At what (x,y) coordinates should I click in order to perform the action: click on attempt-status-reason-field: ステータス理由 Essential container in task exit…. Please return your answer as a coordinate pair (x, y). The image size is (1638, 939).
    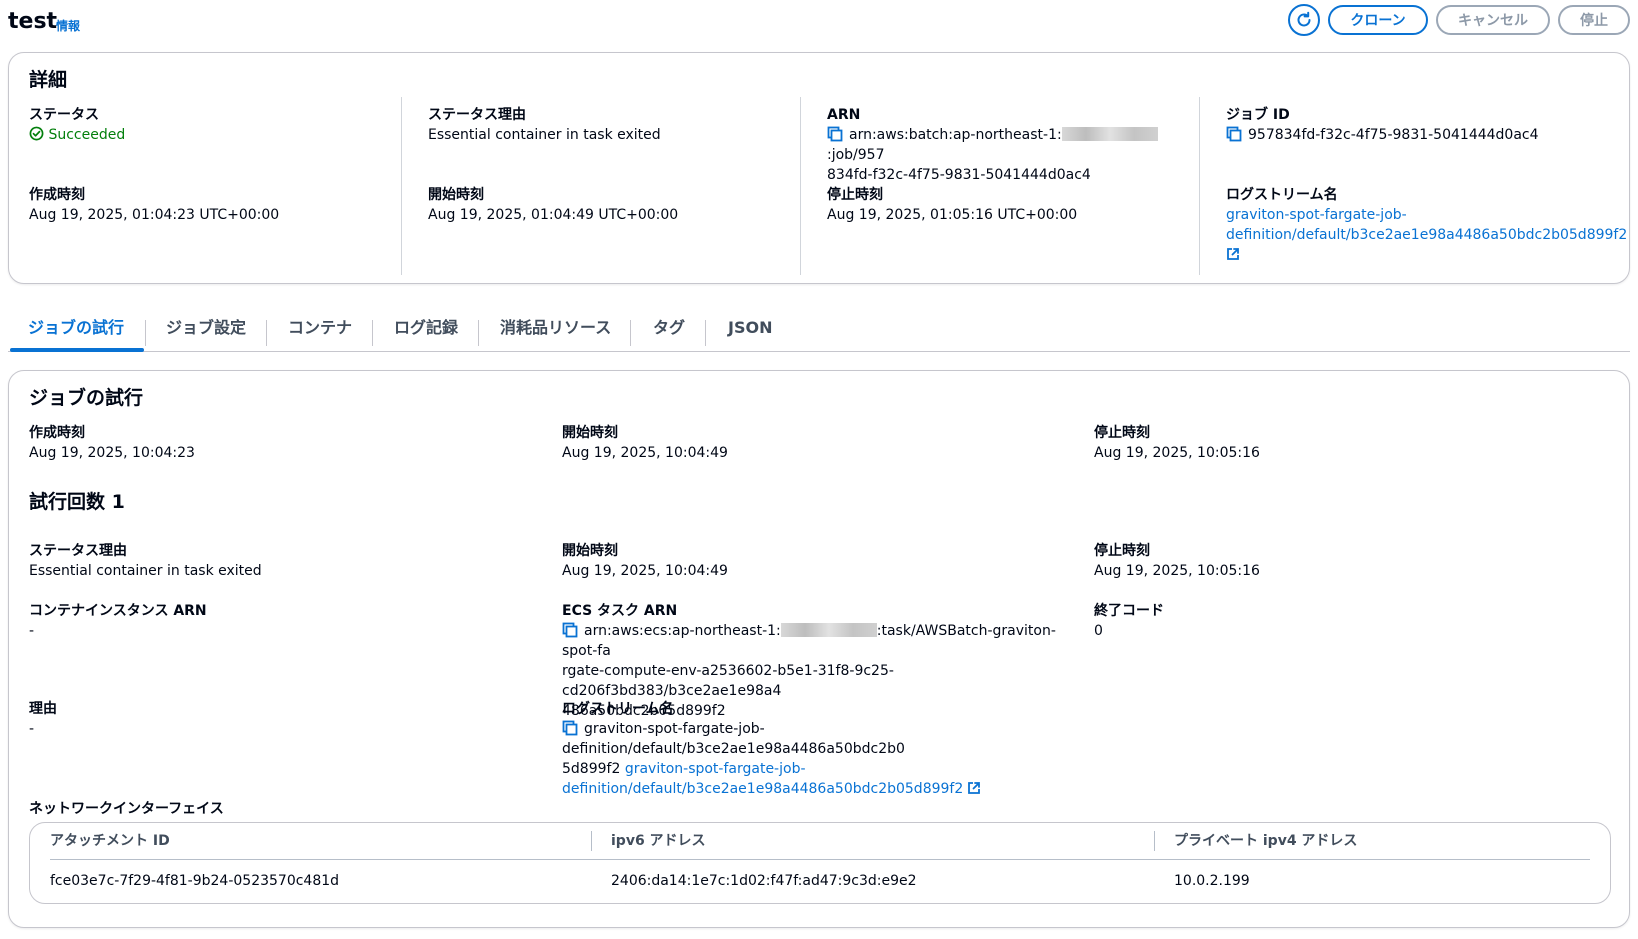
    Looking at the image, I should click on (145, 561).